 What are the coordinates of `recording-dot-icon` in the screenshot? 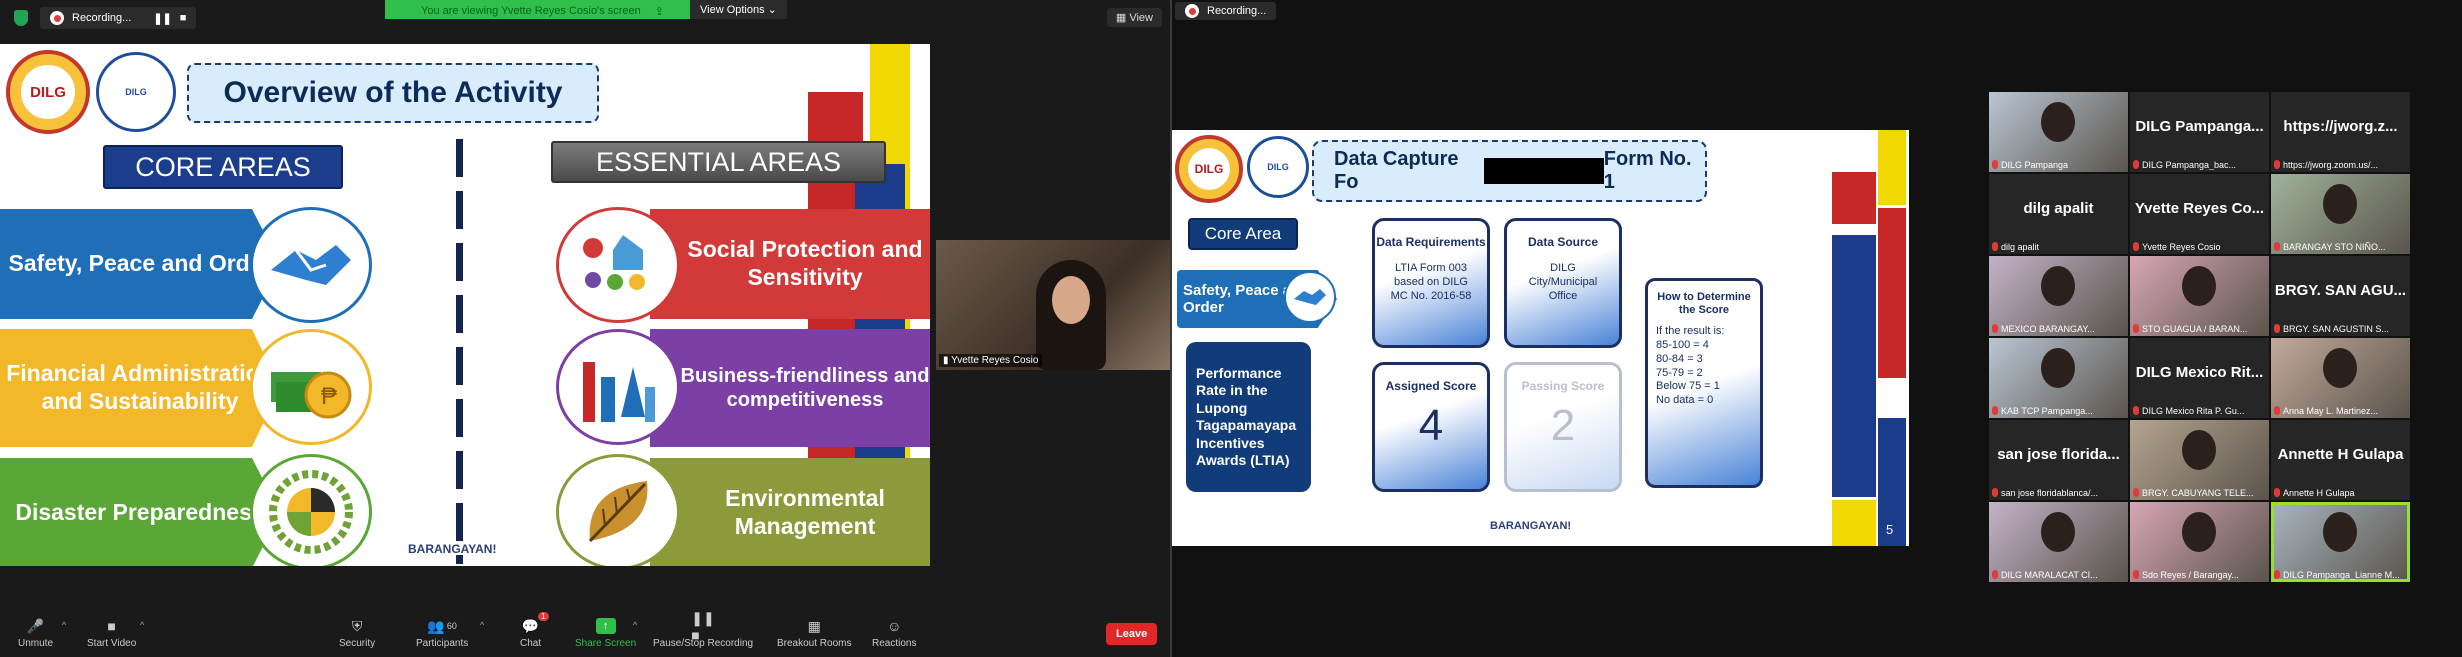 It's located at (1192, 11).